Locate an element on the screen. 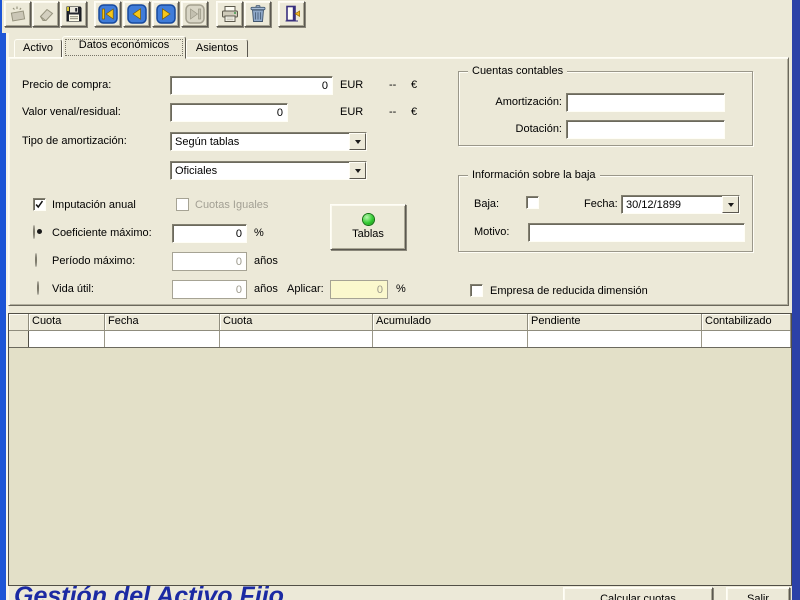  vida-anos-label: años is located at coordinates (266, 289).